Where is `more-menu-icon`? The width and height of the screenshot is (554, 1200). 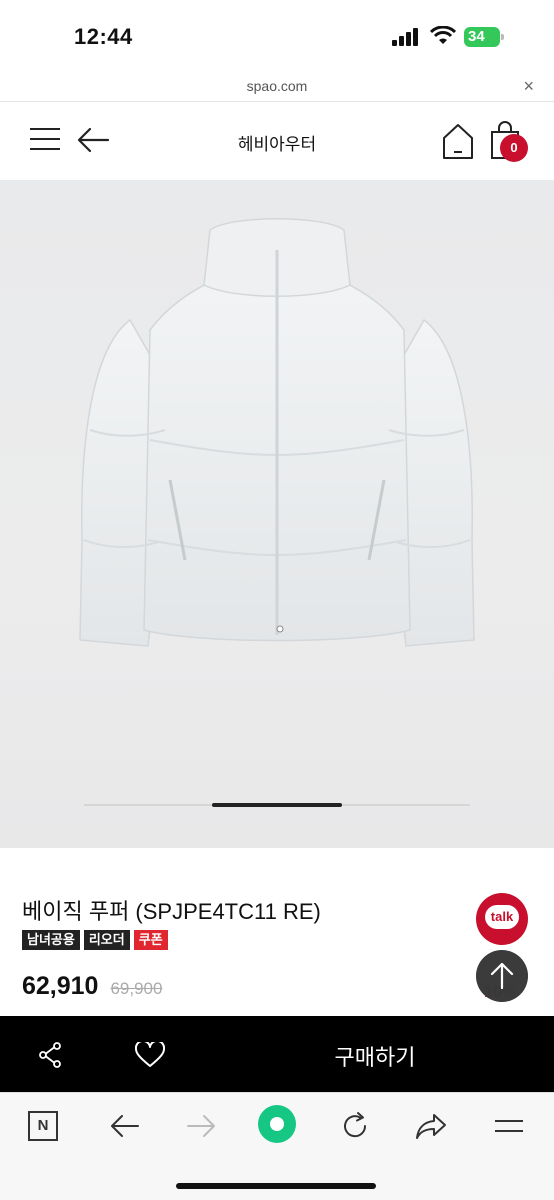
more-menu-icon is located at coordinates (509, 1126).